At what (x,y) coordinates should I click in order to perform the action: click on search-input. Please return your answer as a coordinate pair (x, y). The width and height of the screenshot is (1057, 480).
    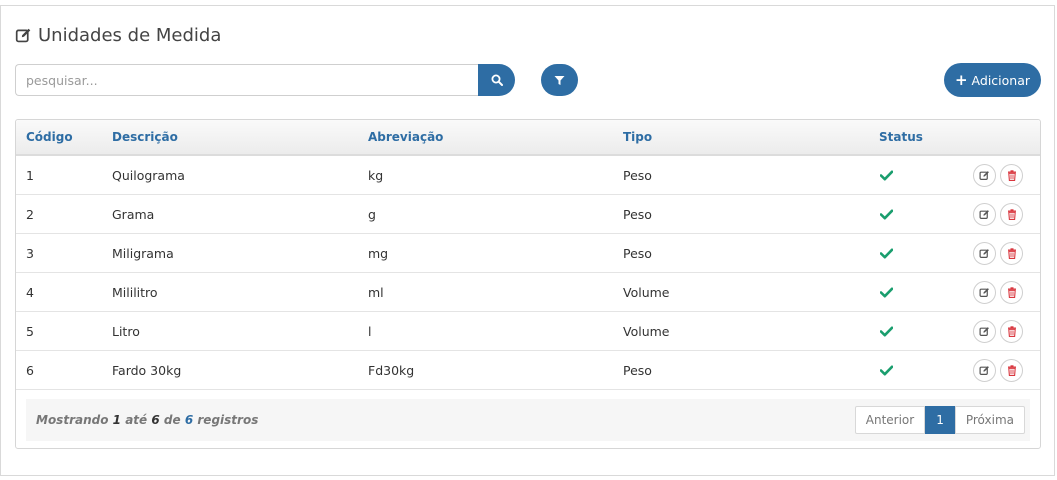
    Looking at the image, I should click on (246, 80).